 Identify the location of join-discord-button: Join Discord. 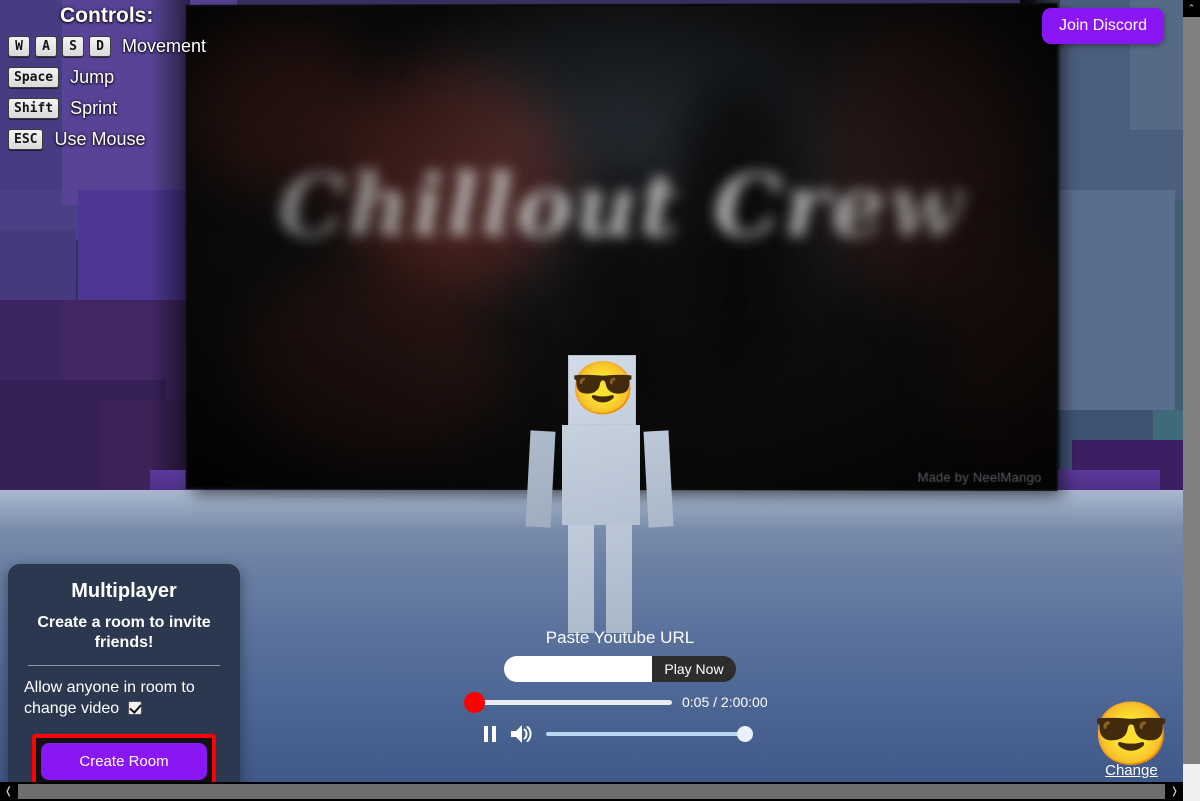
(1102, 26).